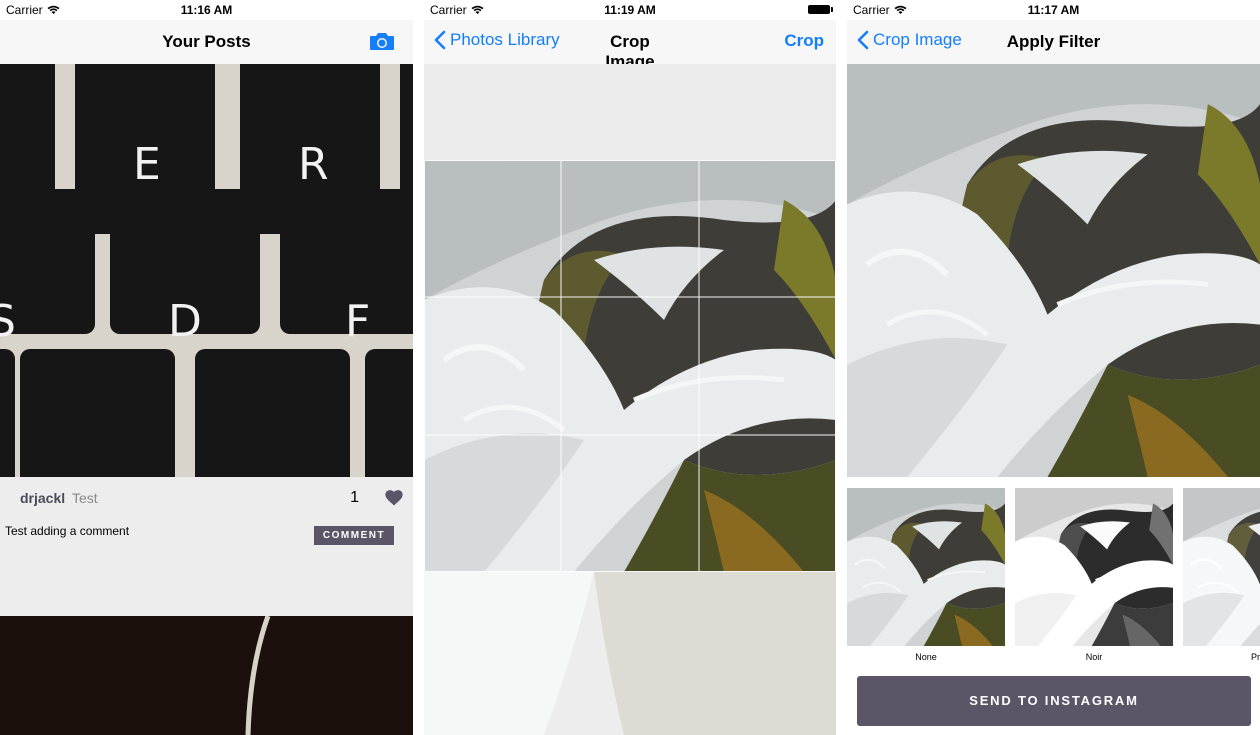 This screenshot has height=735, width=1260. I want to click on nav-bar: Crop Image Apply Filter, so click(1053, 42).